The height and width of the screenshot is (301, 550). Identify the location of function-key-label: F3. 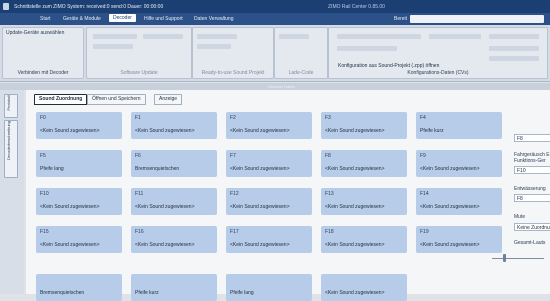
(328, 118).